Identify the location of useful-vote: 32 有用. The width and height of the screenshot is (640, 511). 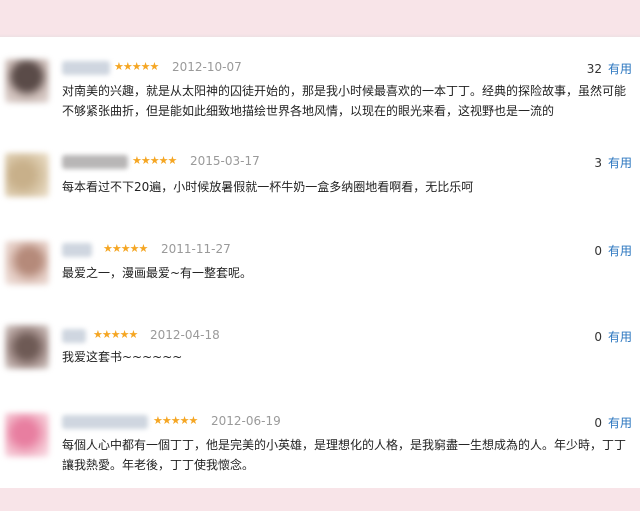
(609, 68).